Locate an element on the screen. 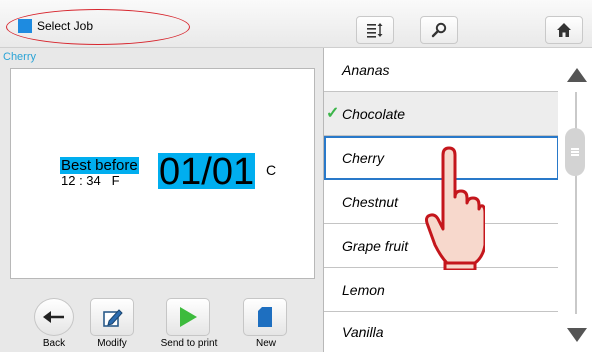 The image size is (592, 352). home-button is located at coordinates (564, 30).